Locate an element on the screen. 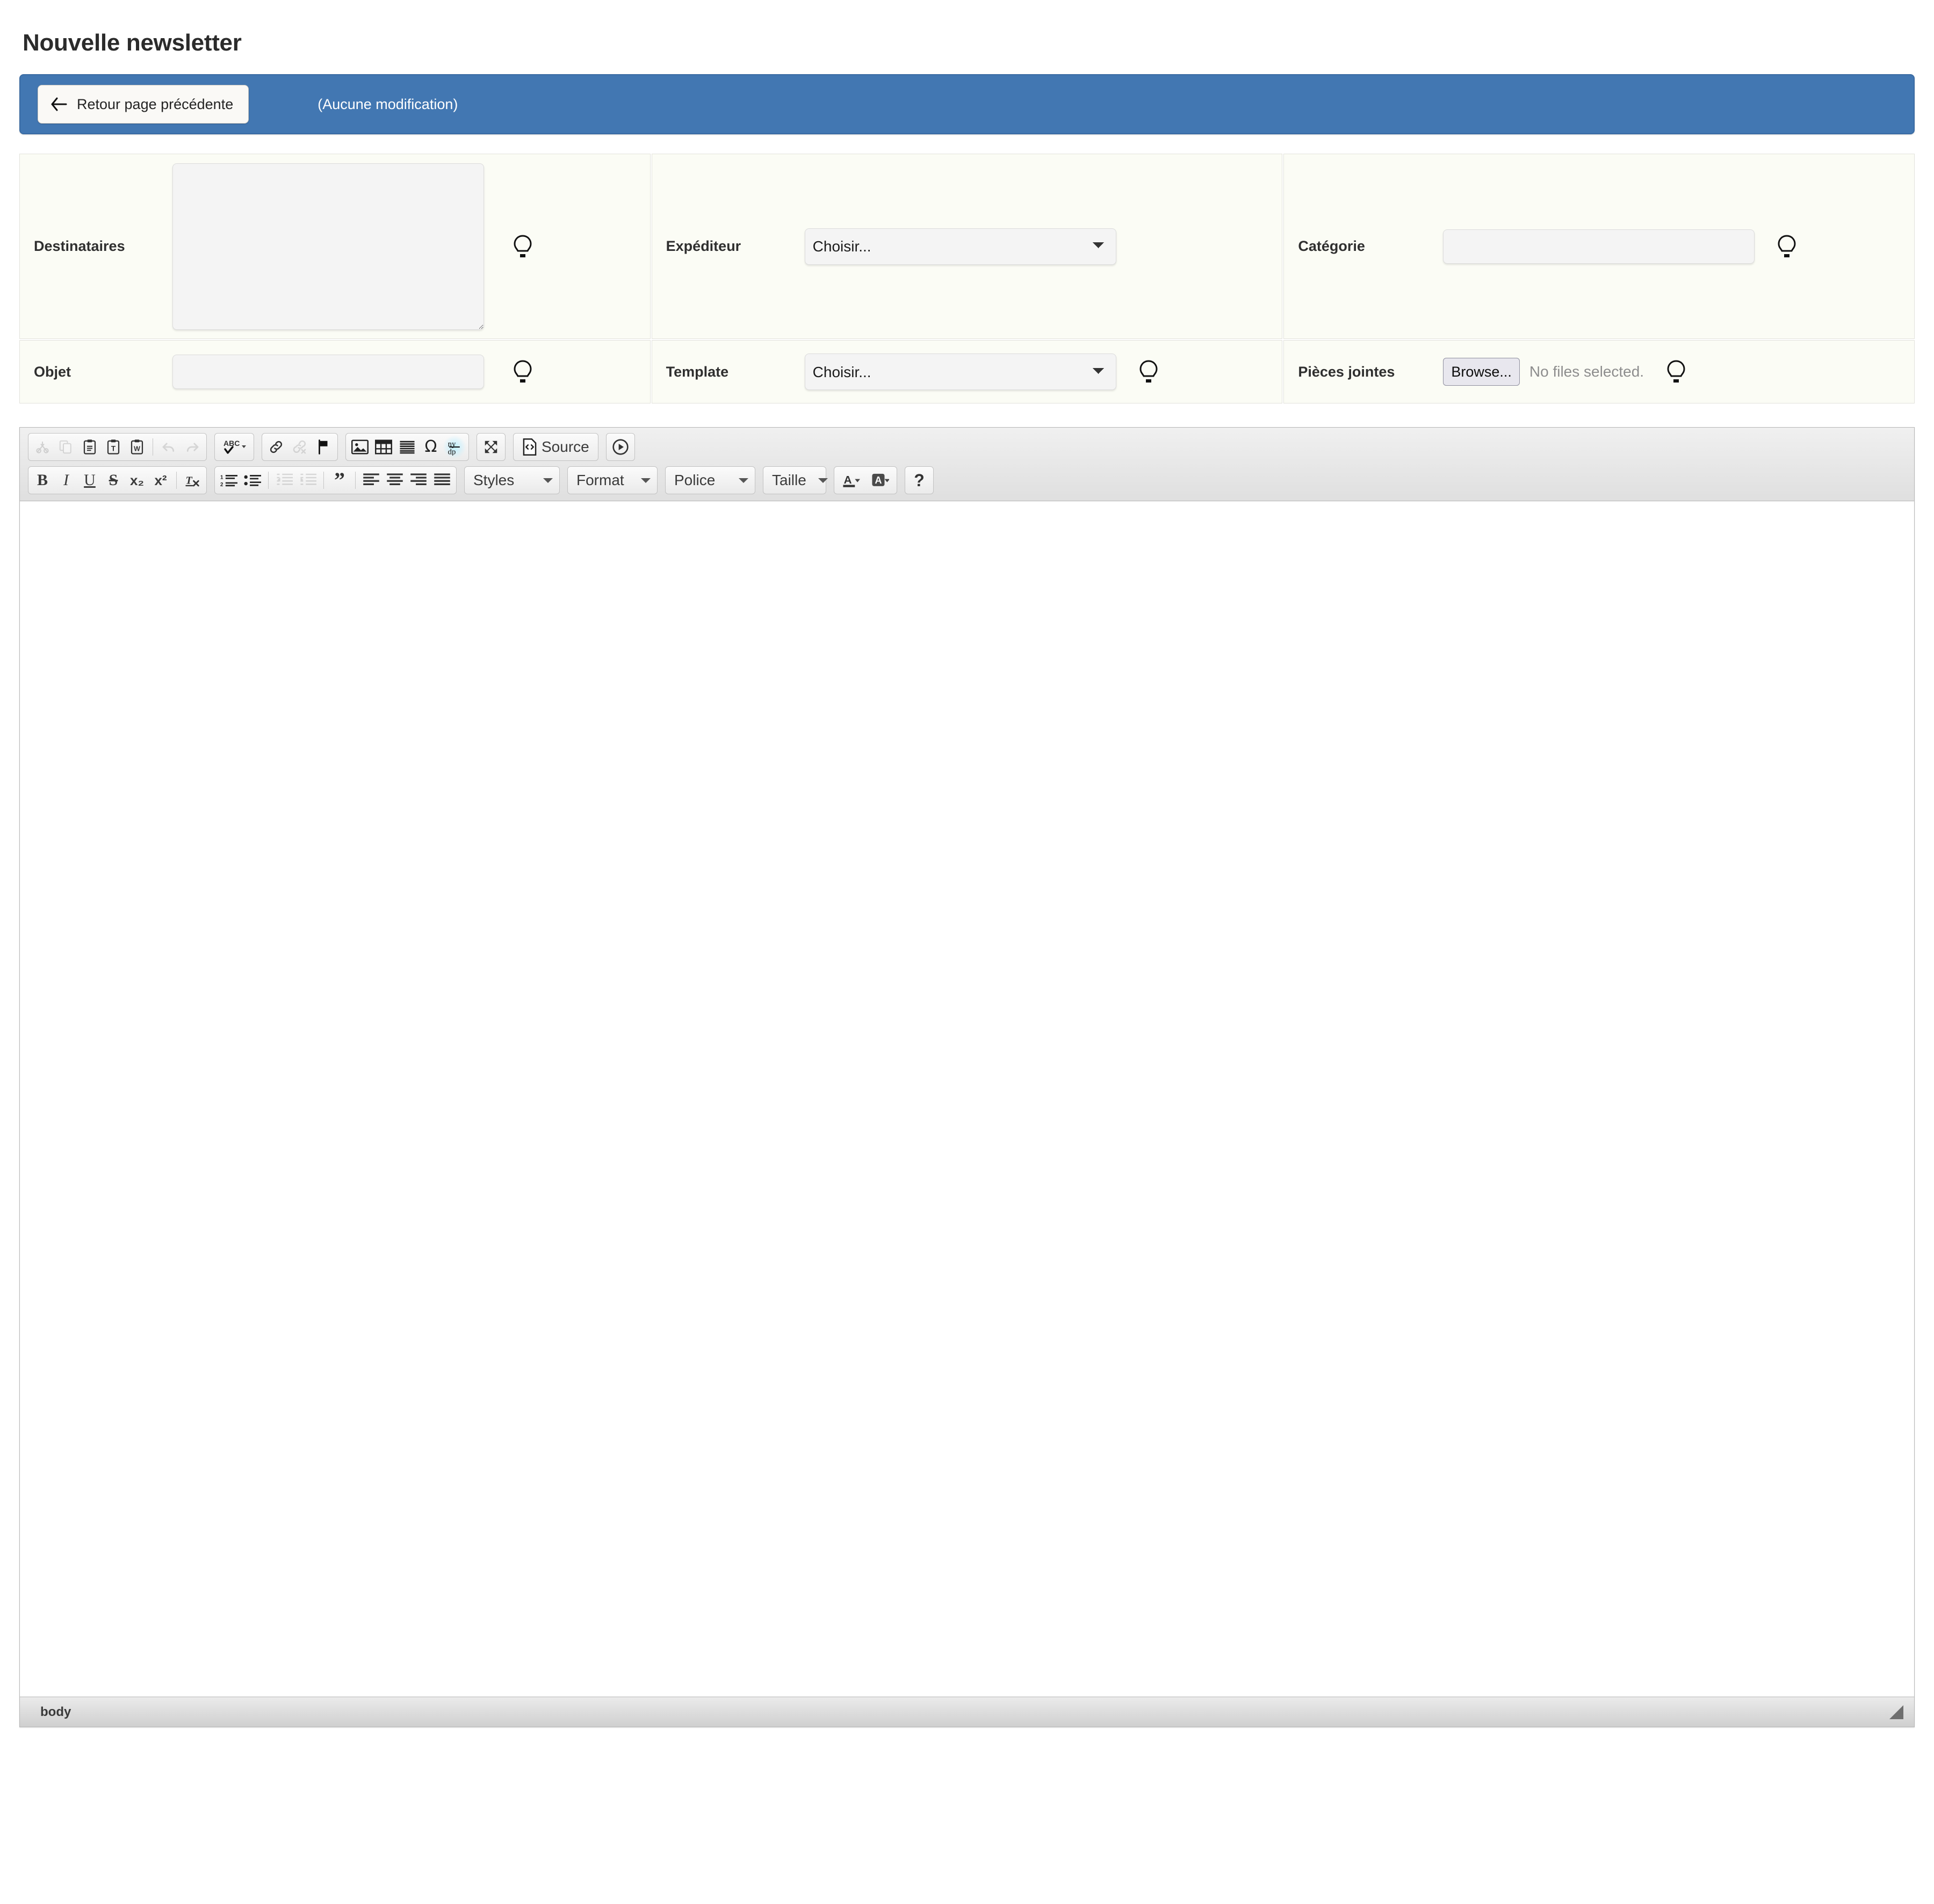 The height and width of the screenshot is (1904, 1934). image-icon is located at coordinates (360, 447).